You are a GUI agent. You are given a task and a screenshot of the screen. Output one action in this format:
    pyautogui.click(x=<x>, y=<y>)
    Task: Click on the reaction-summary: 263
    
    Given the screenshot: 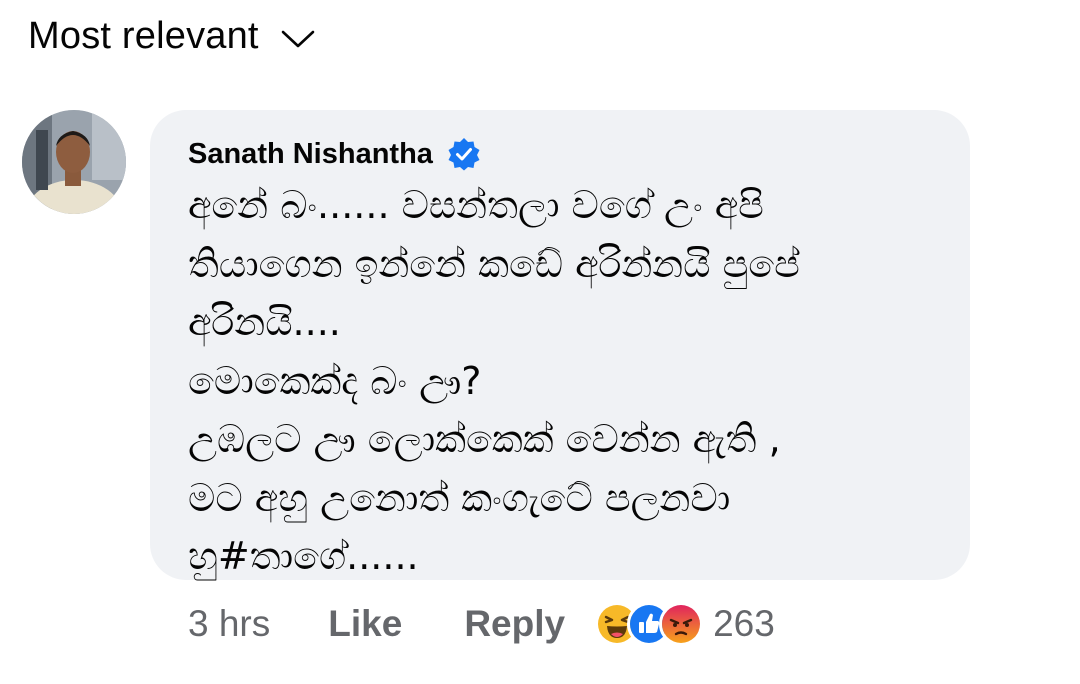 What is the action you would take?
    pyautogui.click(x=685, y=624)
    